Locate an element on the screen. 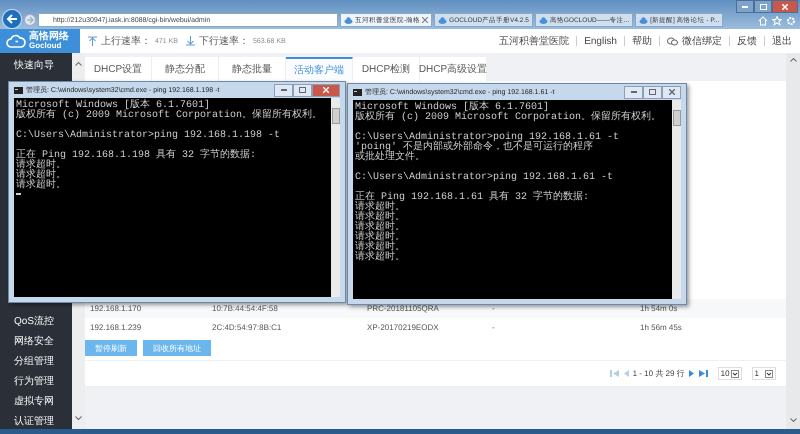 The image size is (800, 434). table-cell-text: PRC-20181105QRA is located at coordinates (403, 308).